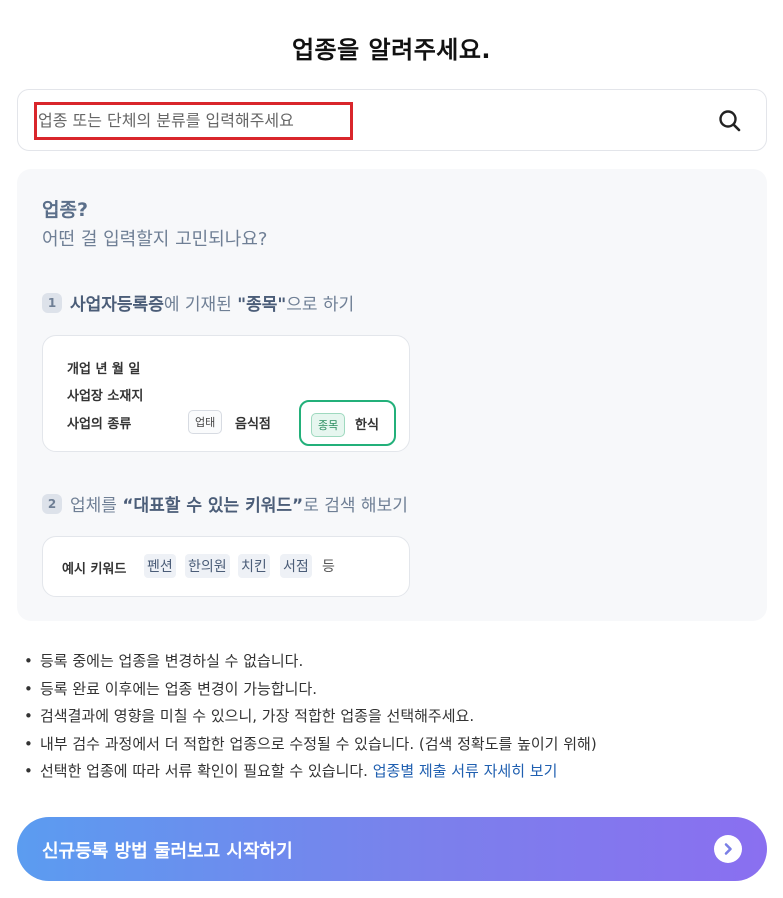 The height and width of the screenshot is (898, 783). Describe the element at coordinates (117, 305) in the screenshot. I see `step1-bold-business-license: 사업자등록증` at that location.